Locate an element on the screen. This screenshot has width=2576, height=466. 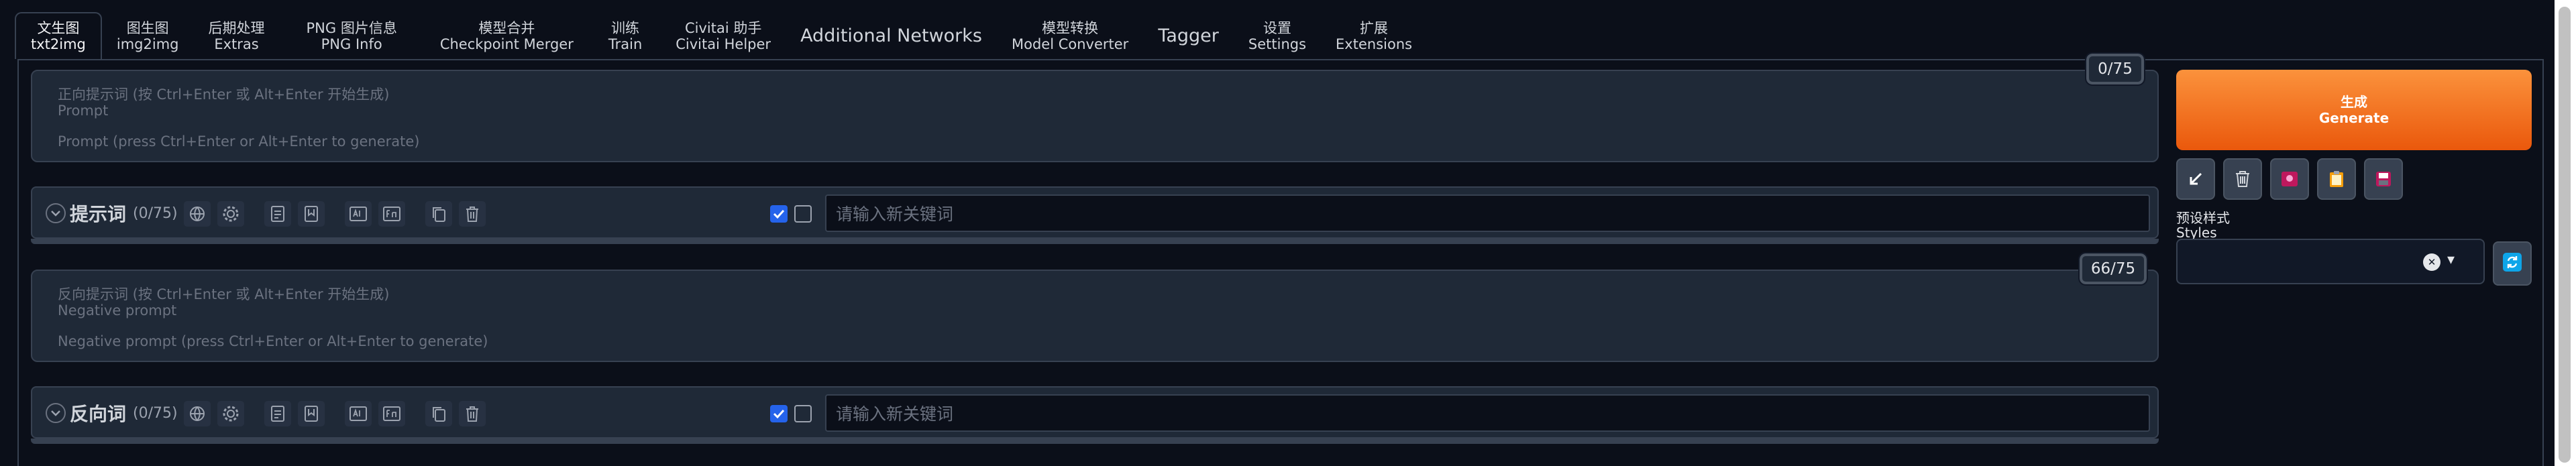
generate-button: 生成 Generate is located at coordinates (2354, 110).